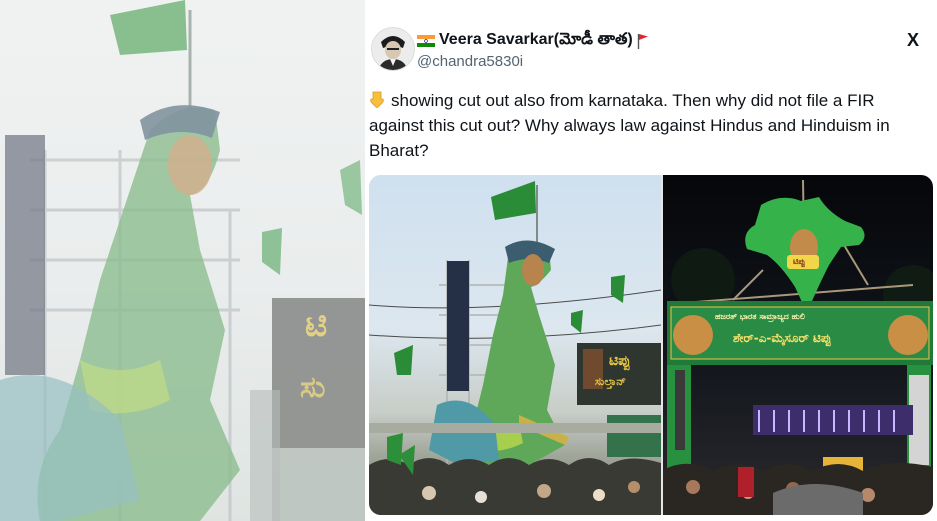 The width and height of the screenshot is (937, 521). What do you see at coordinates (799, 261) in the screenshot?
I see `portrait-text: ಟಿಪ್ಪು` at bounding box center [799, 261].